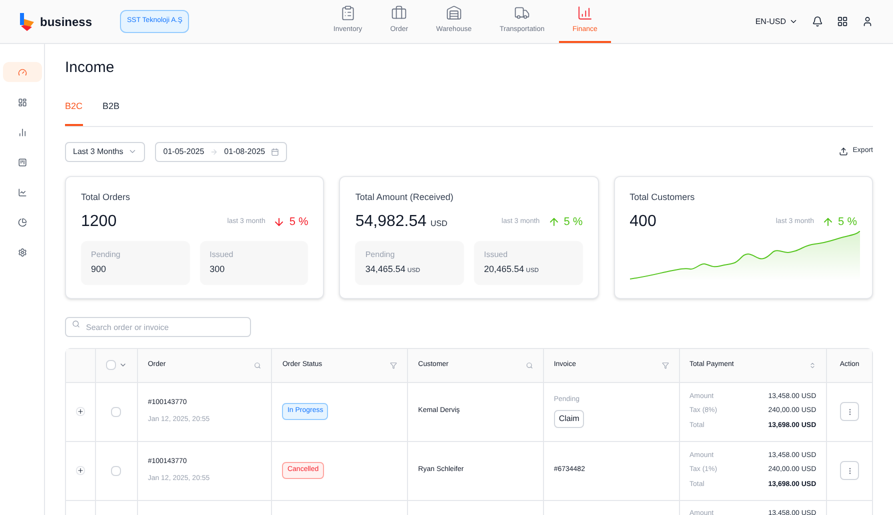  What do you see at coordinates (111, 113) in the screenshot?
I see `tab: B2B` at bounding box center [111, 113].